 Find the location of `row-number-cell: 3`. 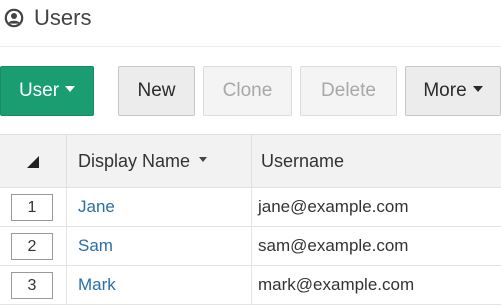

row-number-cell: 3 is located at coordinates (33, 285).